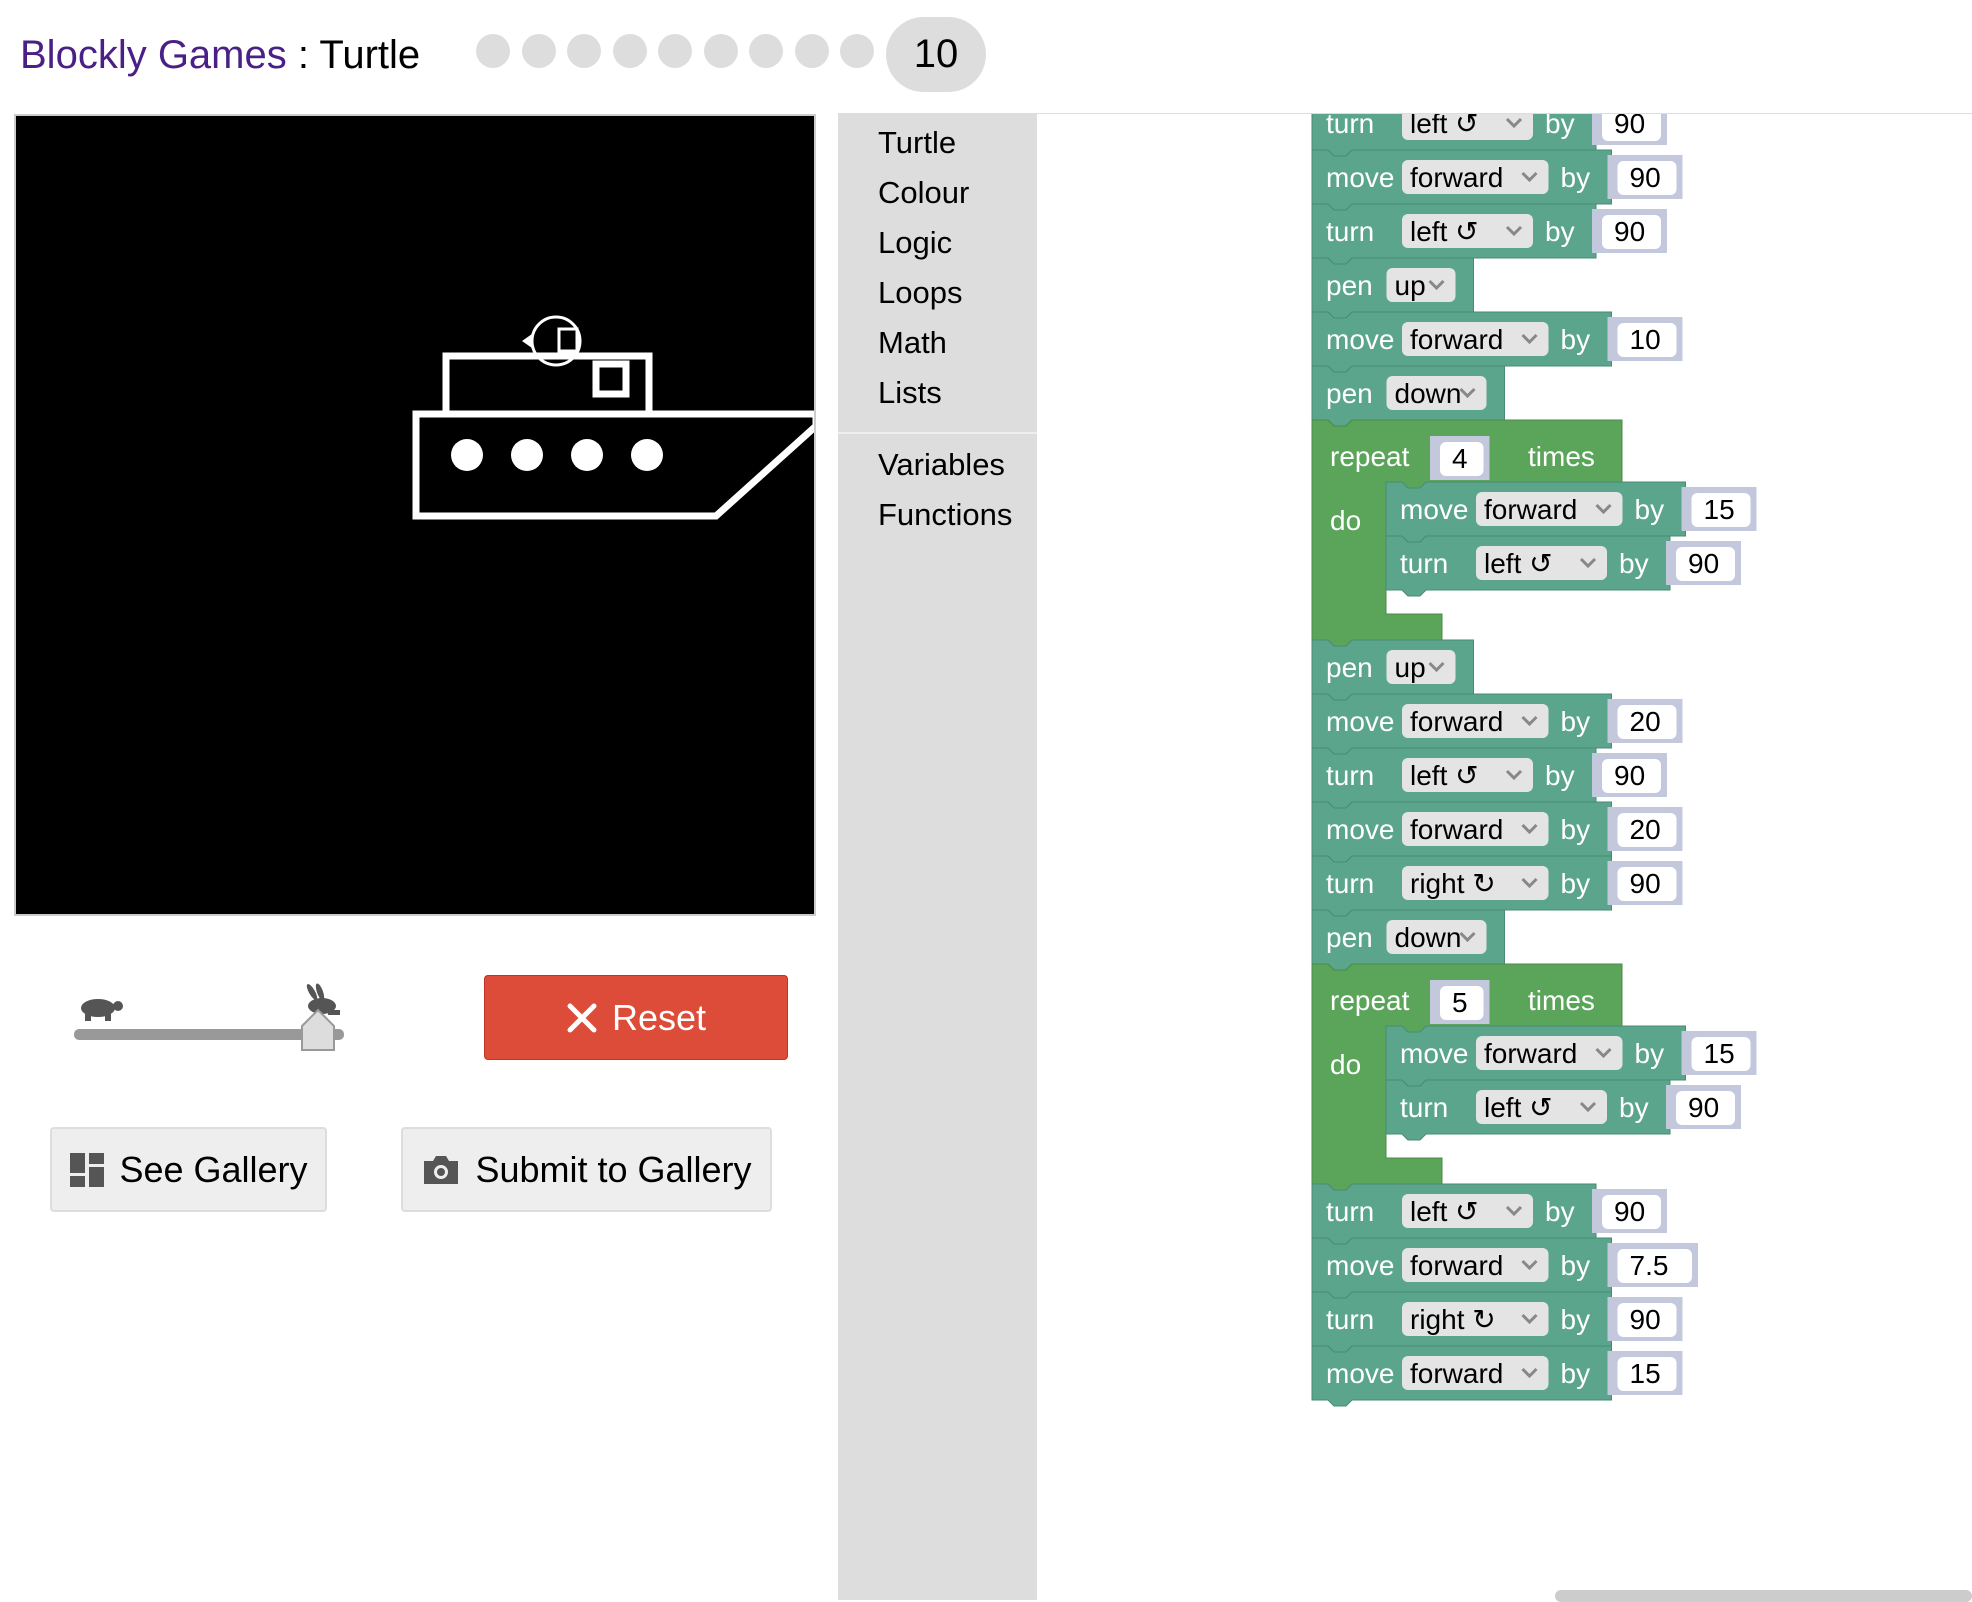 The width and height of the screenshot is (1972, 1602). I want to click on workspace-scrollbar, so click(1763, 1596).